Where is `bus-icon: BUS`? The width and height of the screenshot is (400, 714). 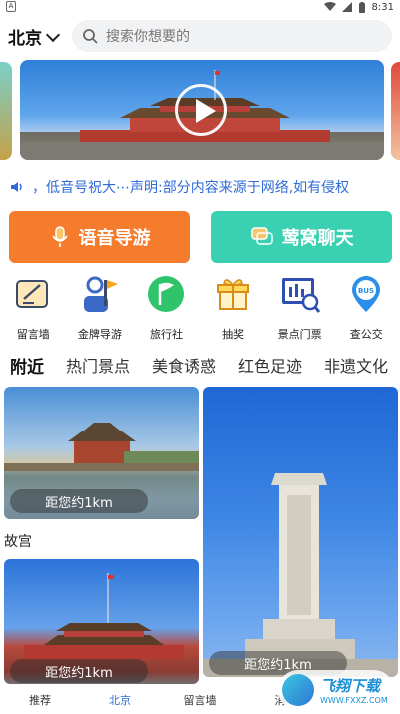
bus-icon: BUS is located at coordinates (366, 294).